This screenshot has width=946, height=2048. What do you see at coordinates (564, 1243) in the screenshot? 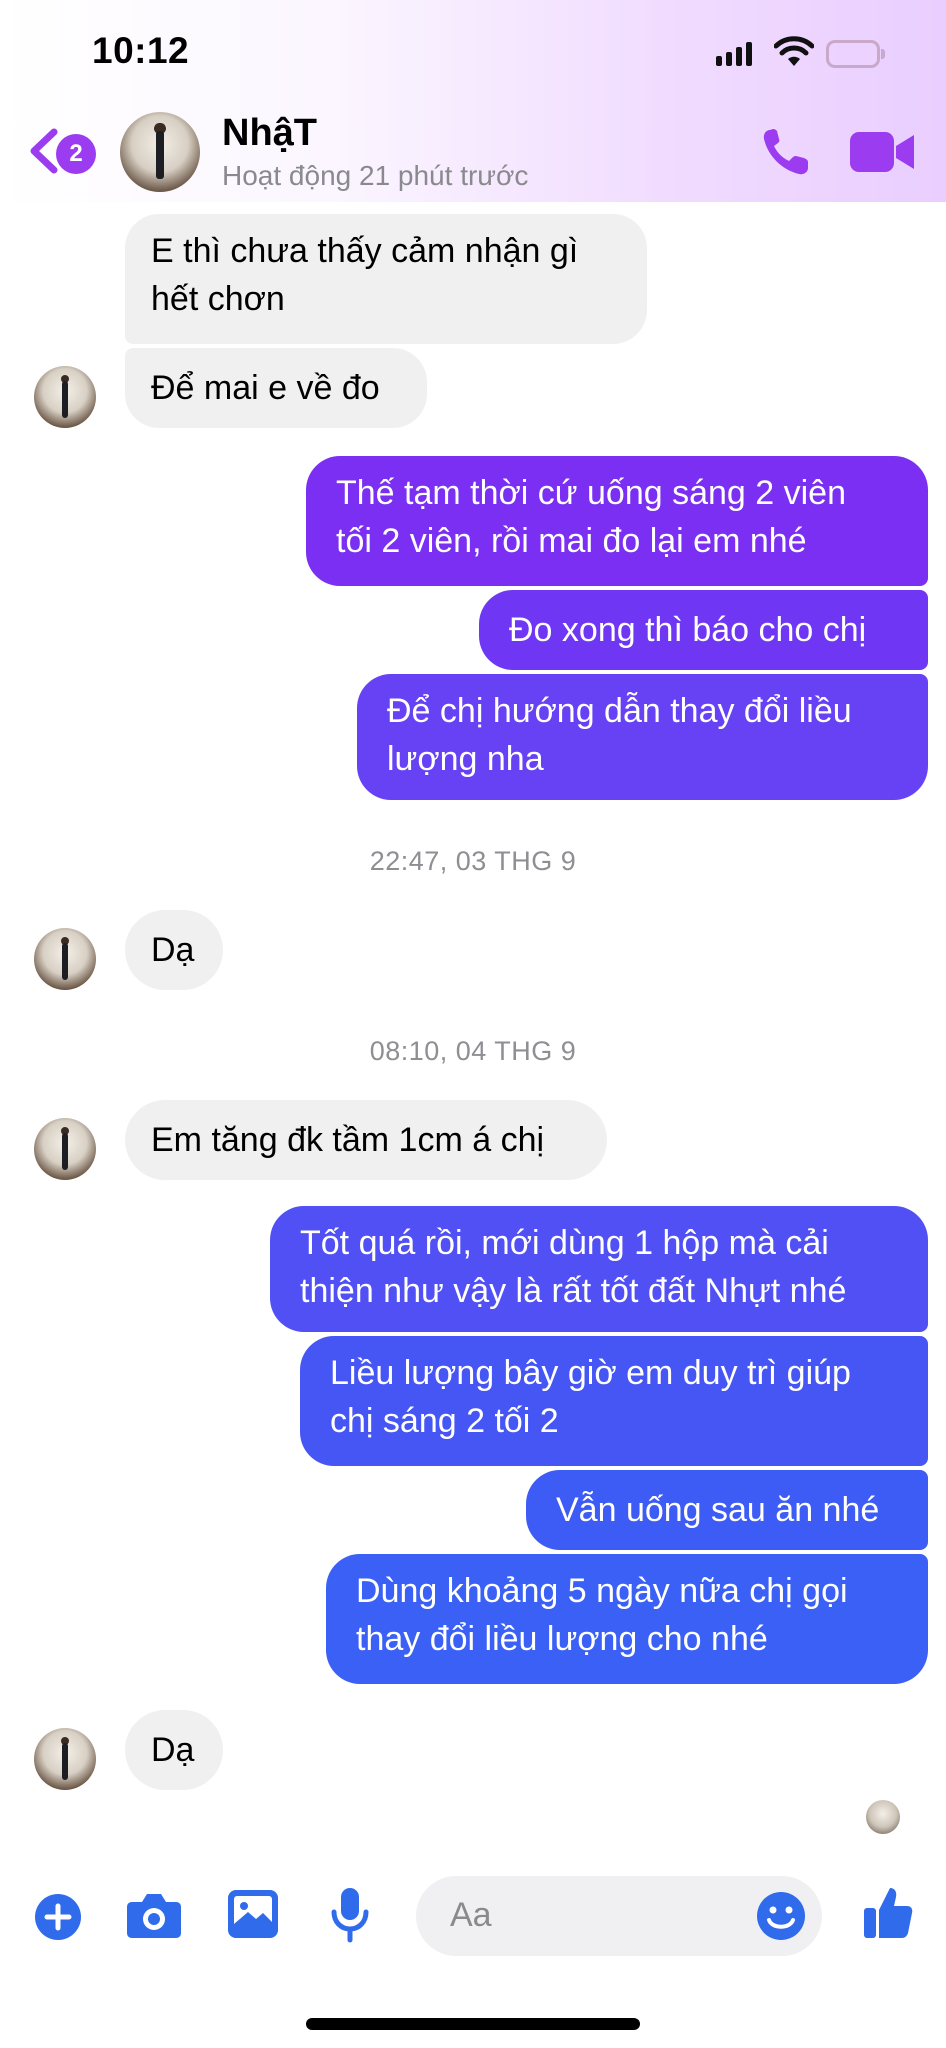
I see `message-text-line: Tốt quá rồi, mới dùng 1 hộp mà cải` at bounding box center [564, 1243].